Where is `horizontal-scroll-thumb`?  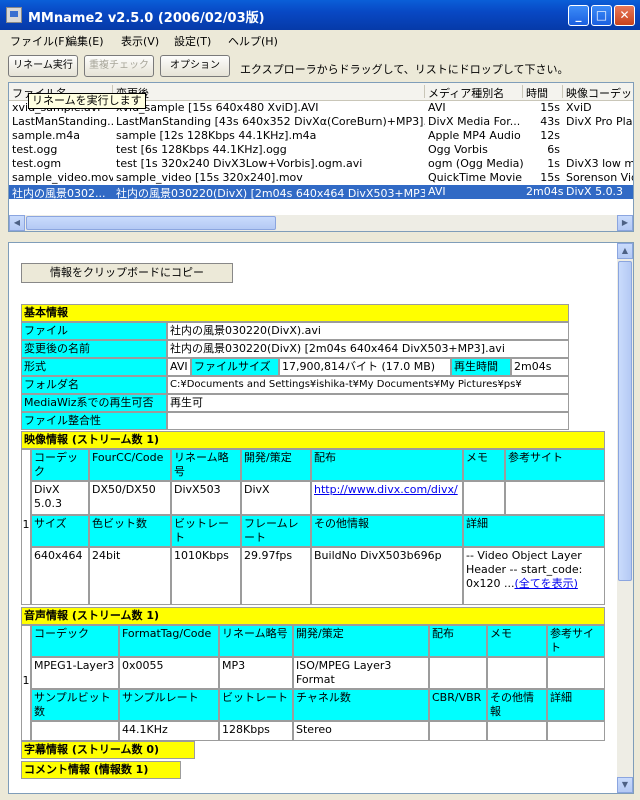
horizontal-scroll-thumb is located at coordinates (151, 223).